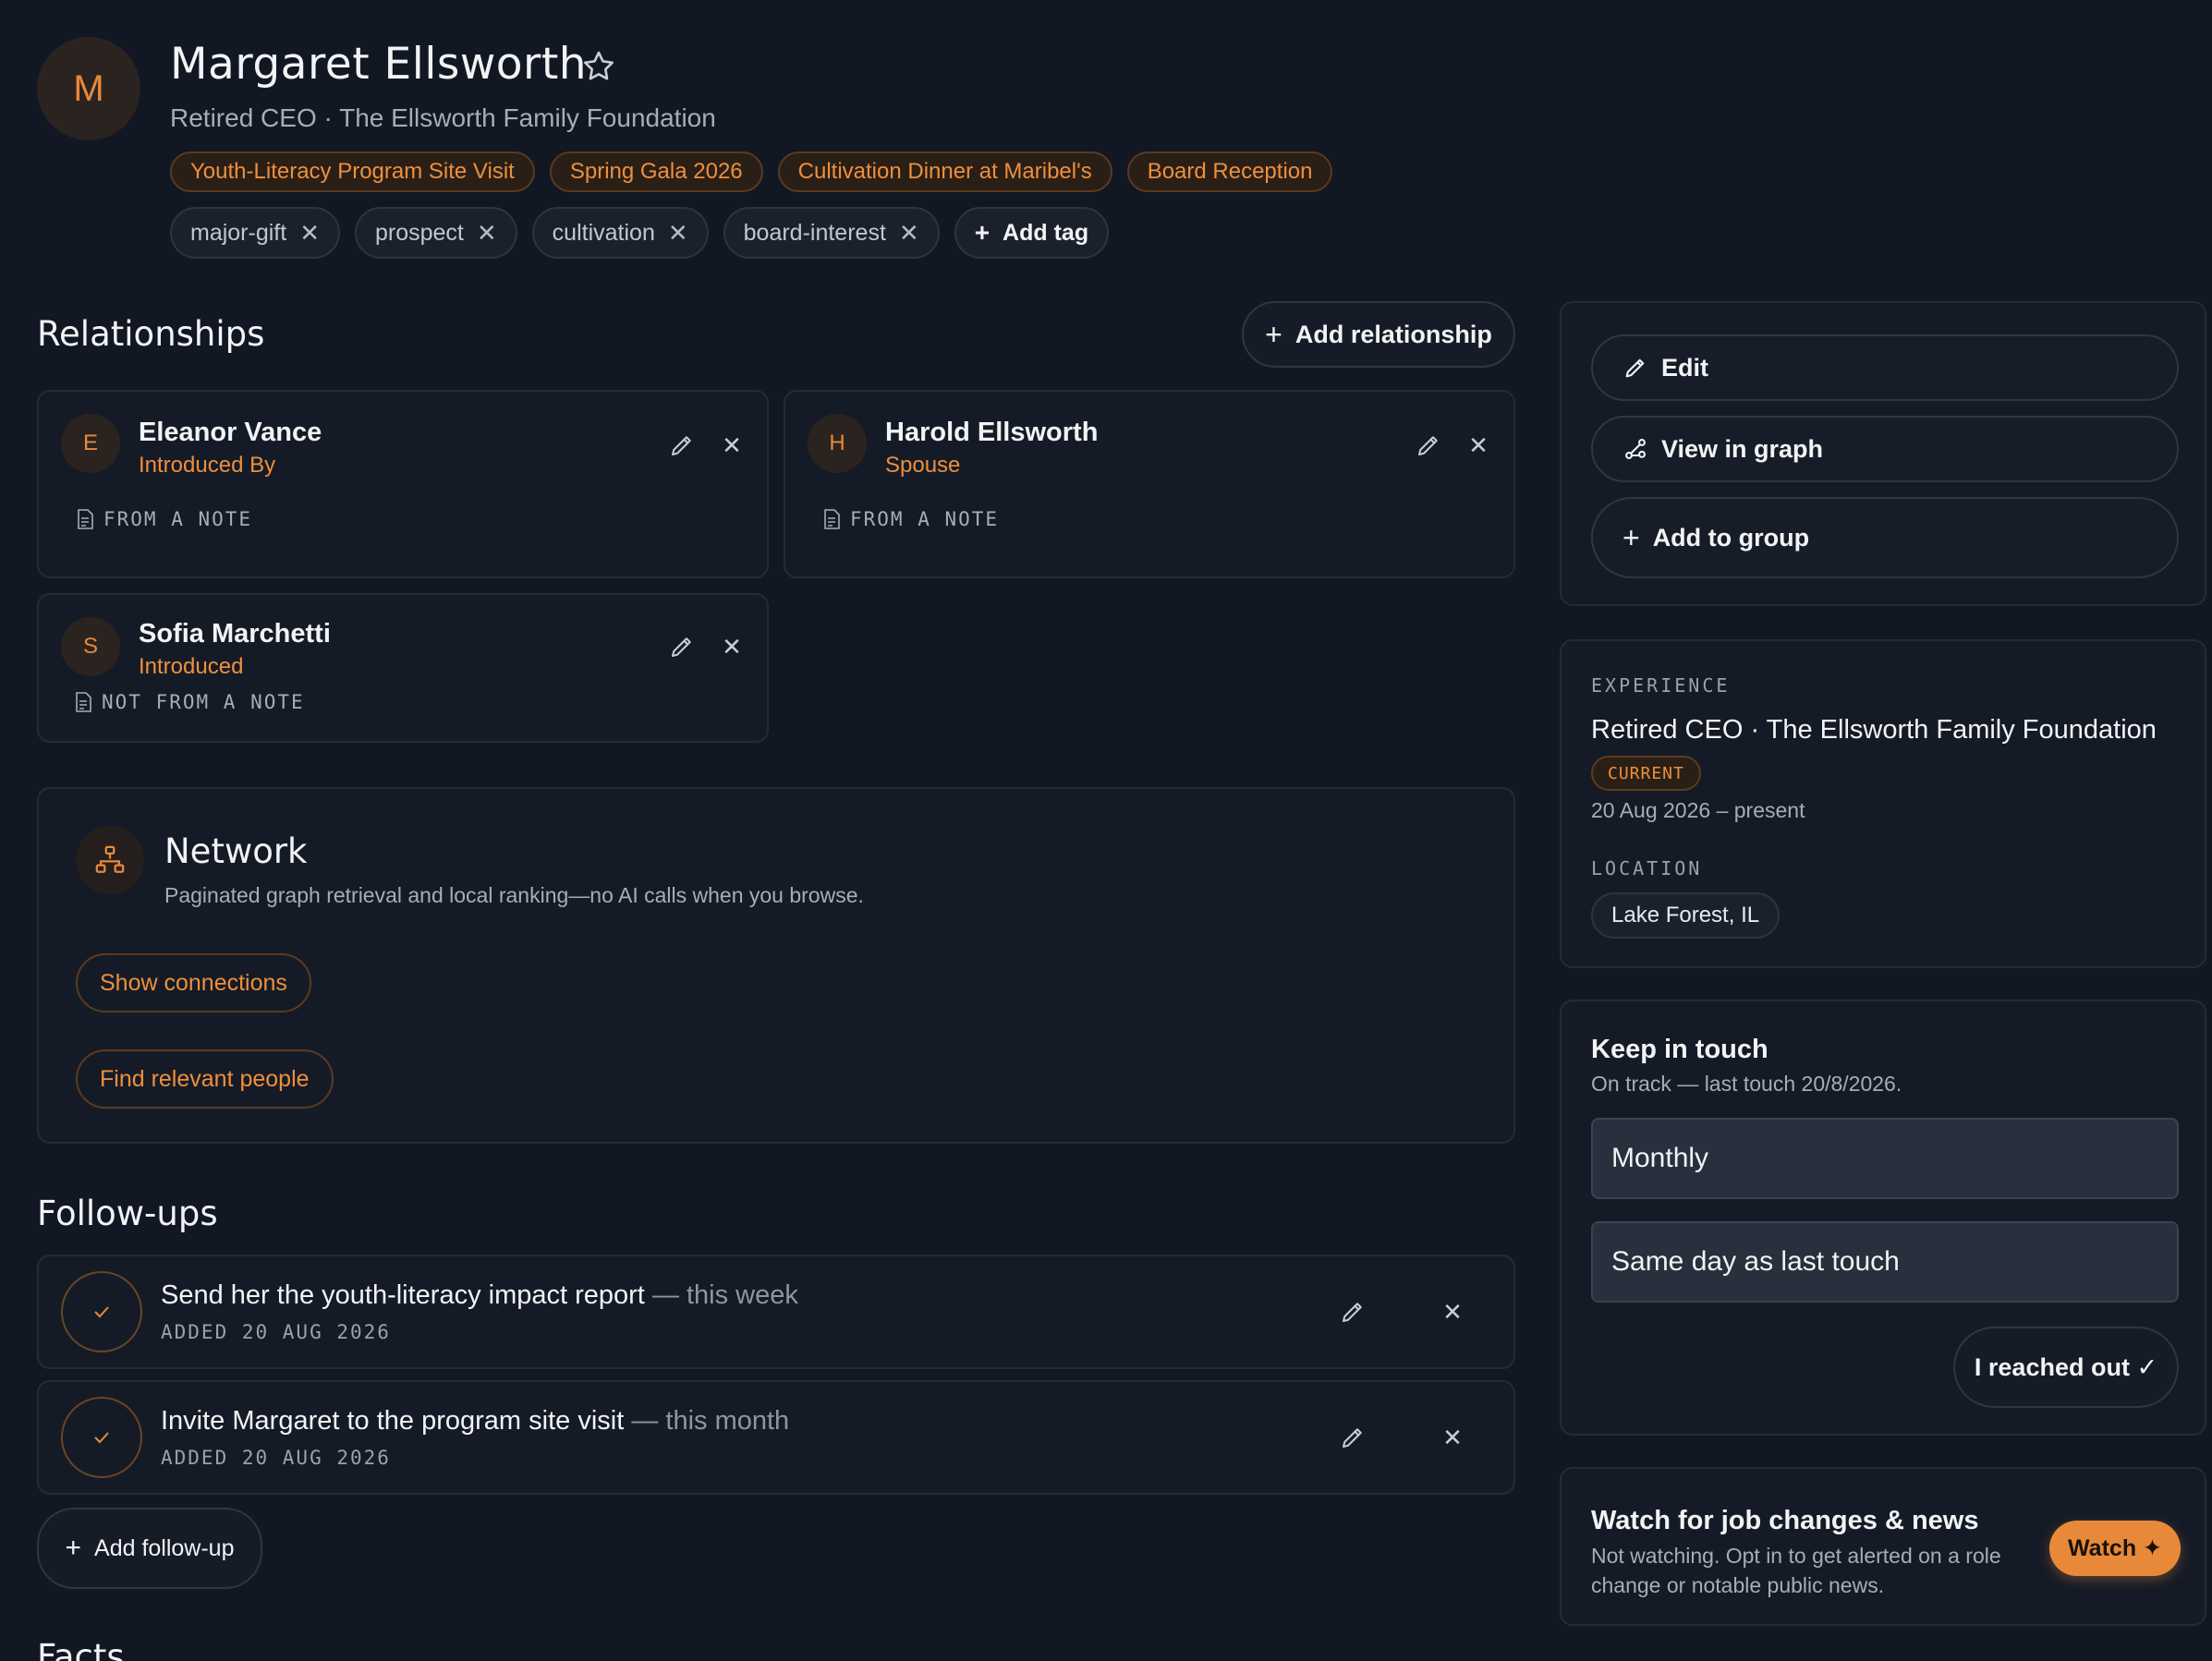 The width and height of the screenshot is (2212, 1661). I want to click on watch-button: Watch ✦, so click(2115, 1548).